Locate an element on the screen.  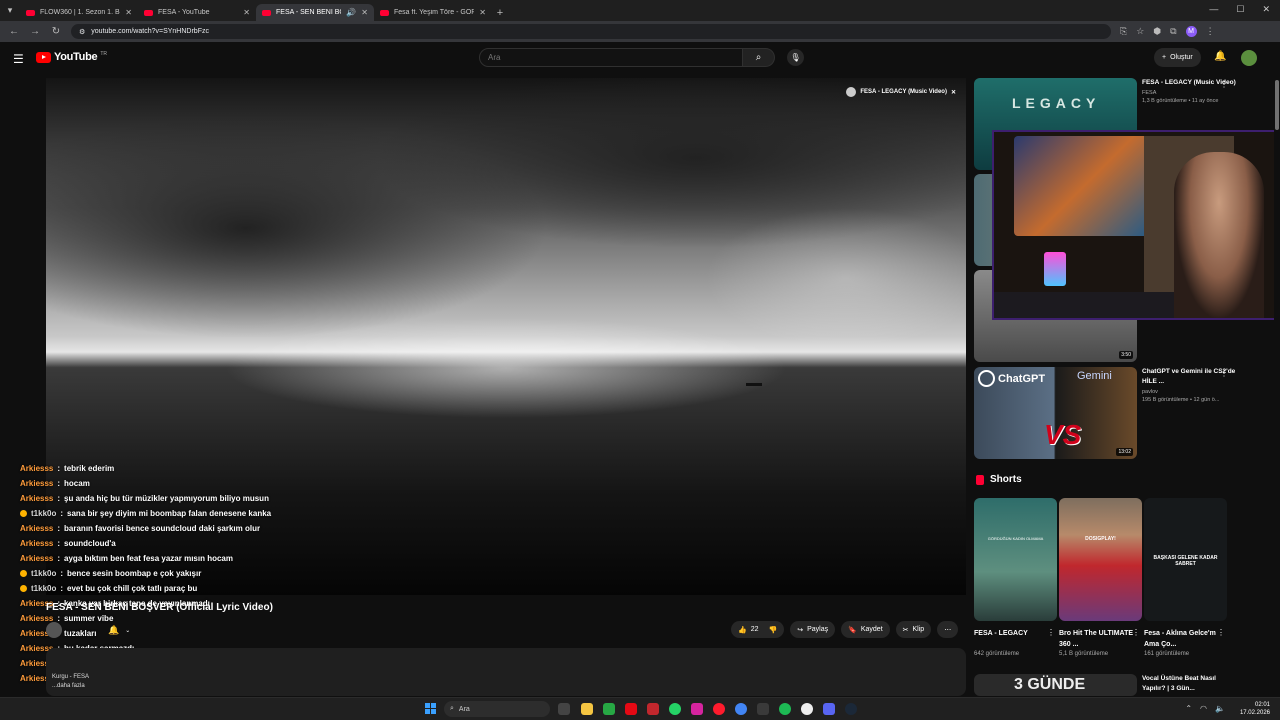
taskbar-clock: 02:01 17.02.2026 is located at coordinates (1255, 709).